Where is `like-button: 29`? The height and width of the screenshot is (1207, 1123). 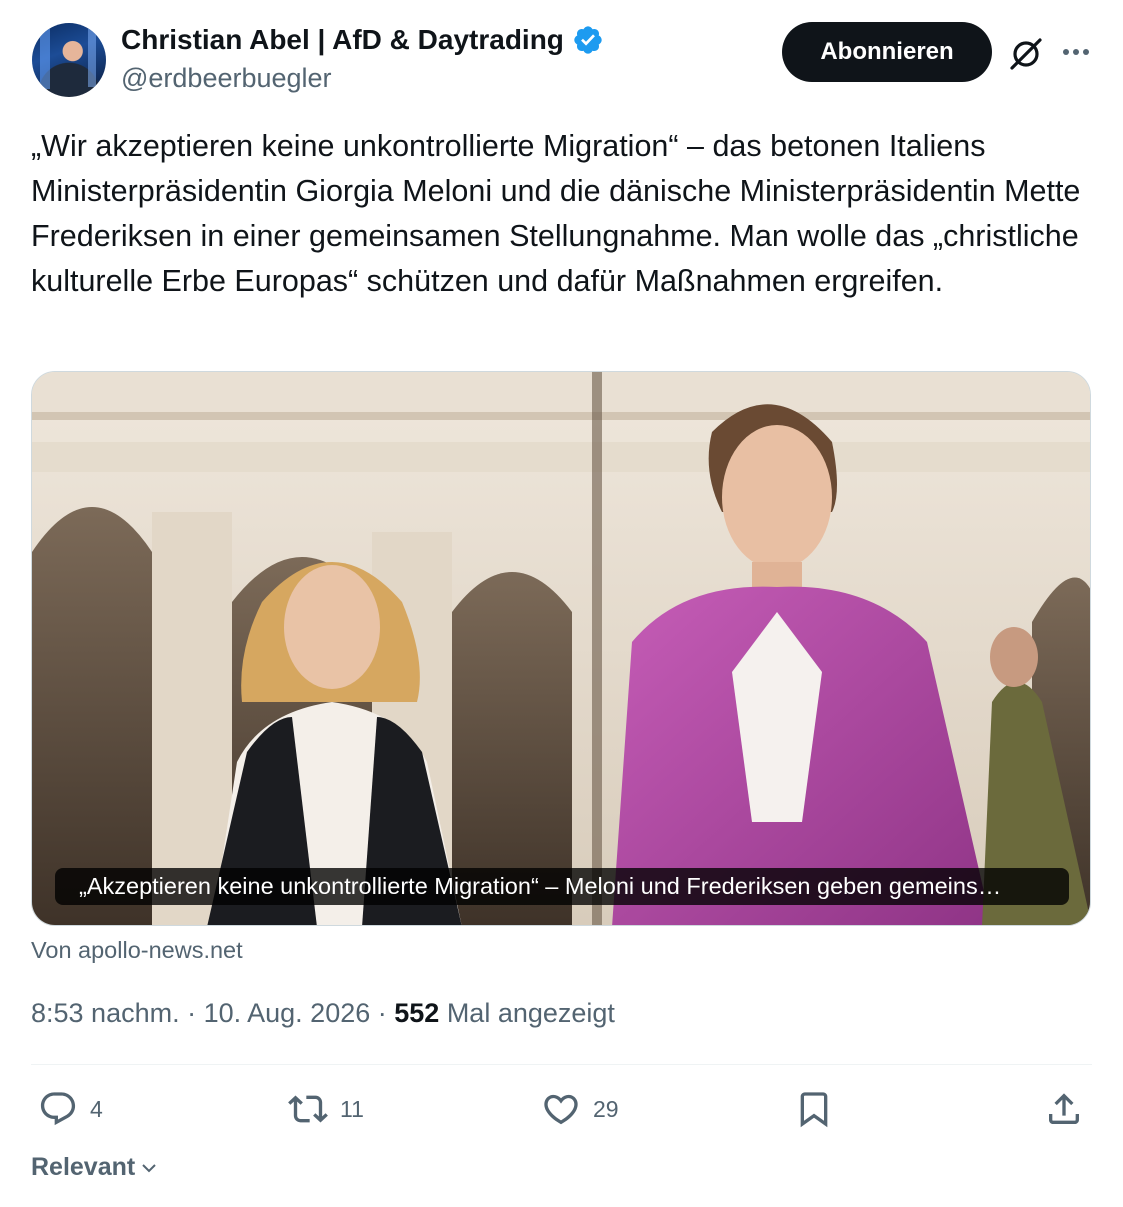 like-button: 29 is located at coordinates (580, 1109).